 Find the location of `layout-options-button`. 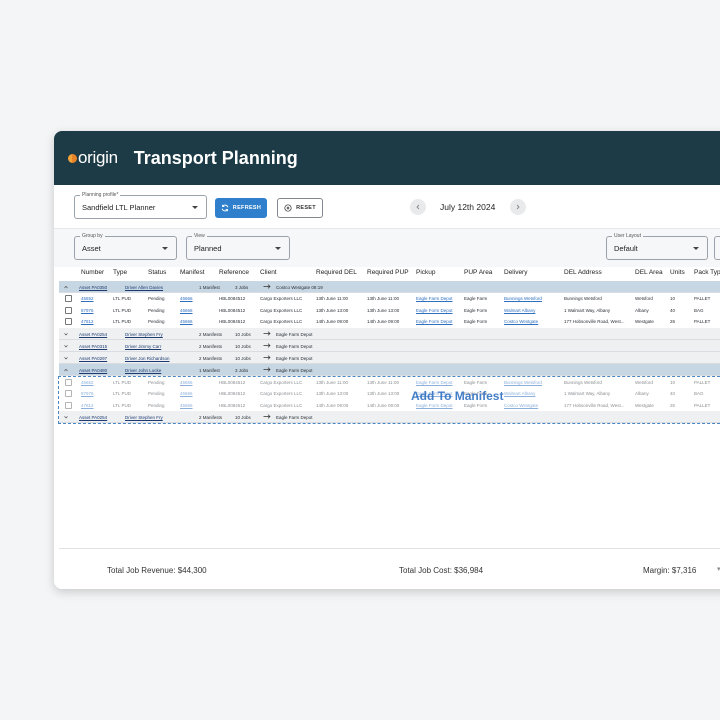

layout-options-button is located at coordinates (717, 248).